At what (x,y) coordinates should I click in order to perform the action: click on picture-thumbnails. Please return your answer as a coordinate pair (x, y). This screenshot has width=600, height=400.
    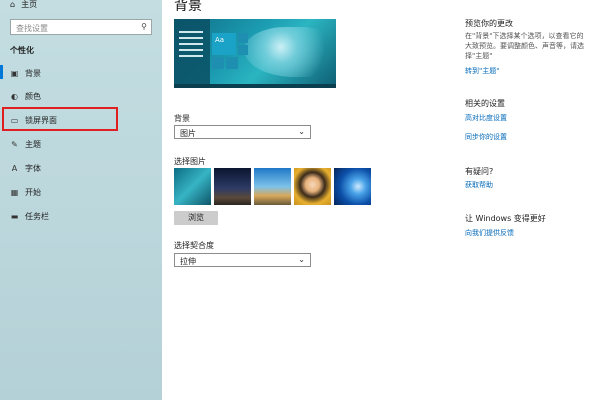
    Looking at the image, I should click on (273, 186).